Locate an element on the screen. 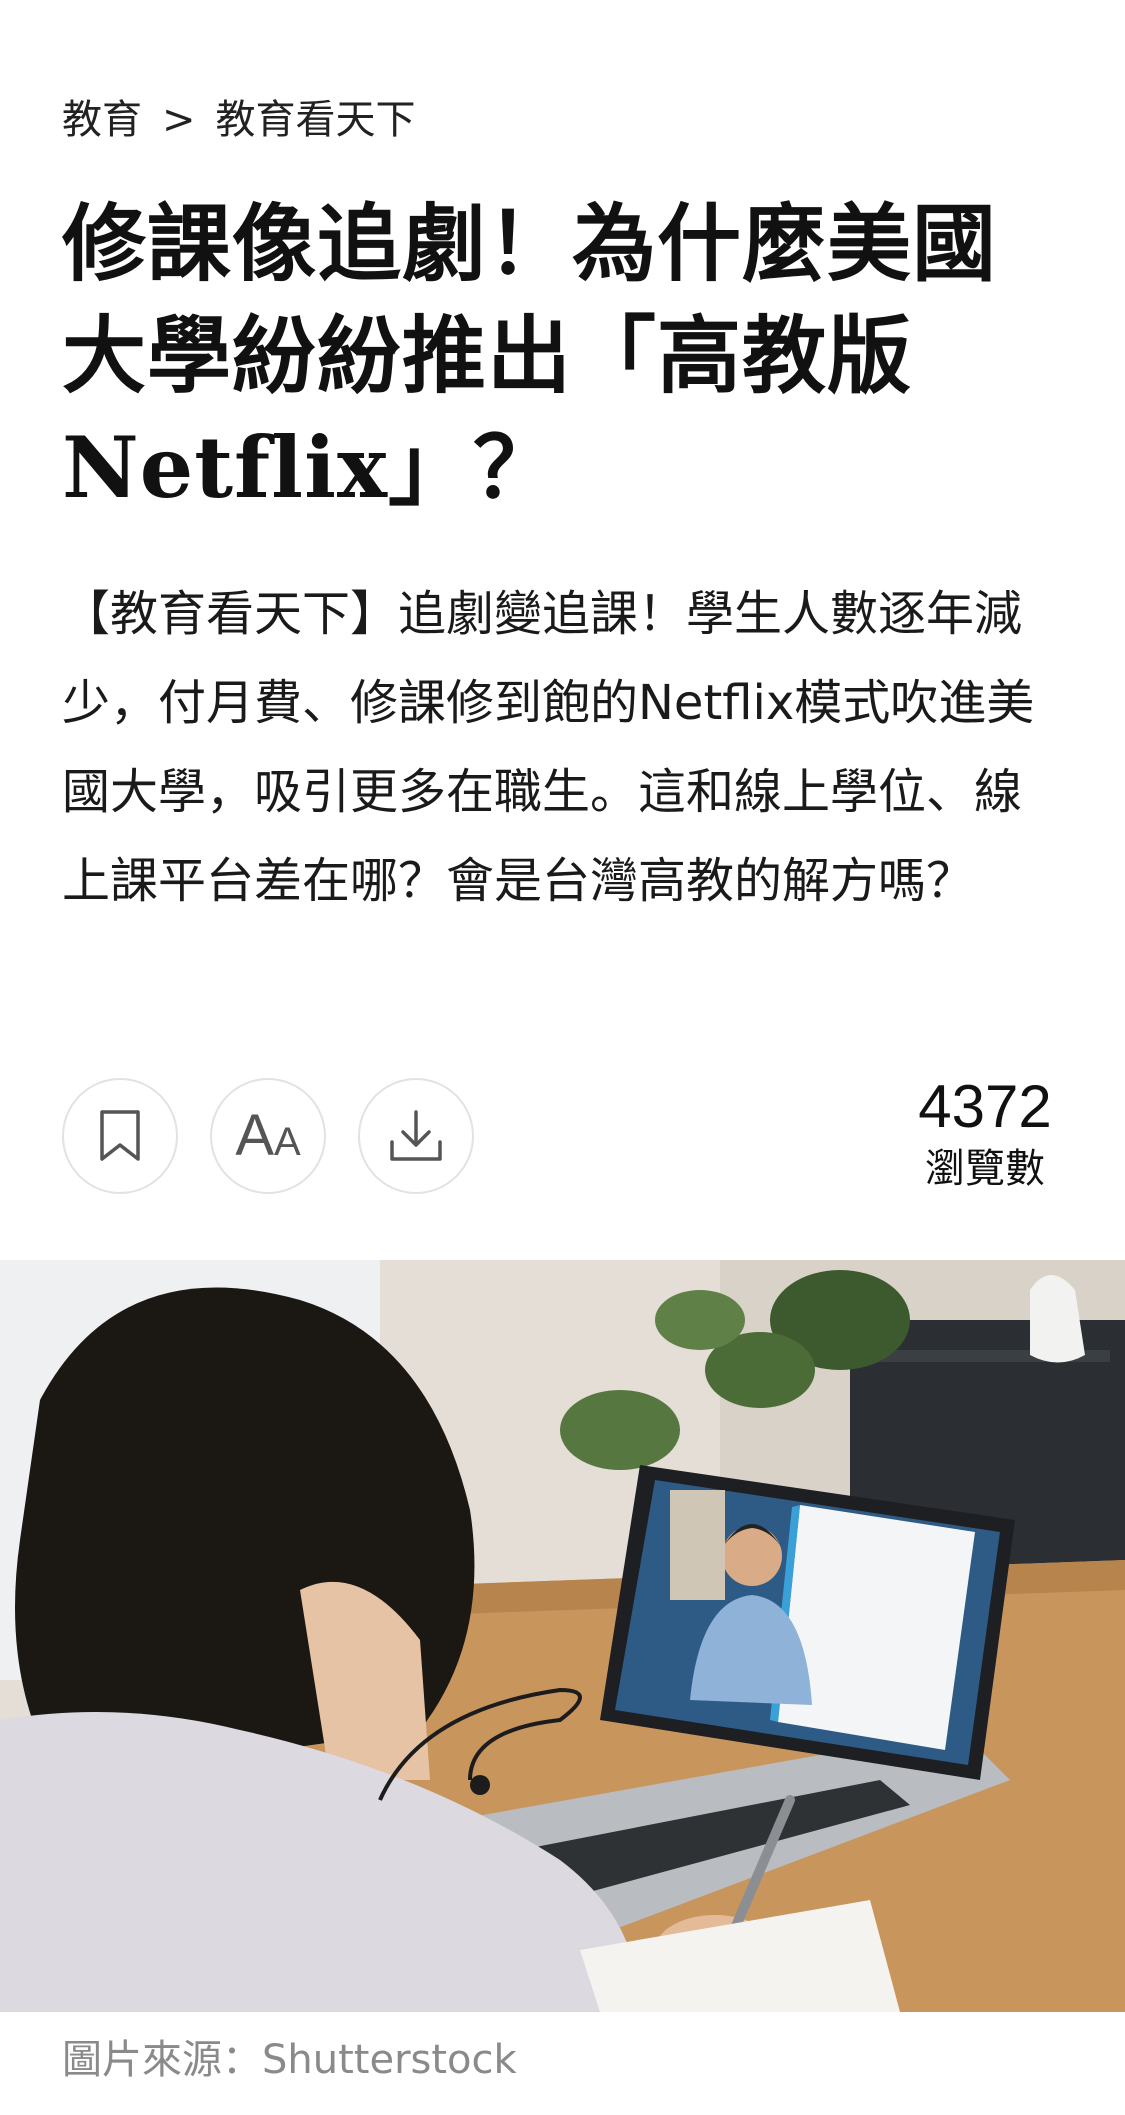 The height and width of the screenshot is (2115, 1125). font-size-icon: AA is located at coordinates (267, 1136).